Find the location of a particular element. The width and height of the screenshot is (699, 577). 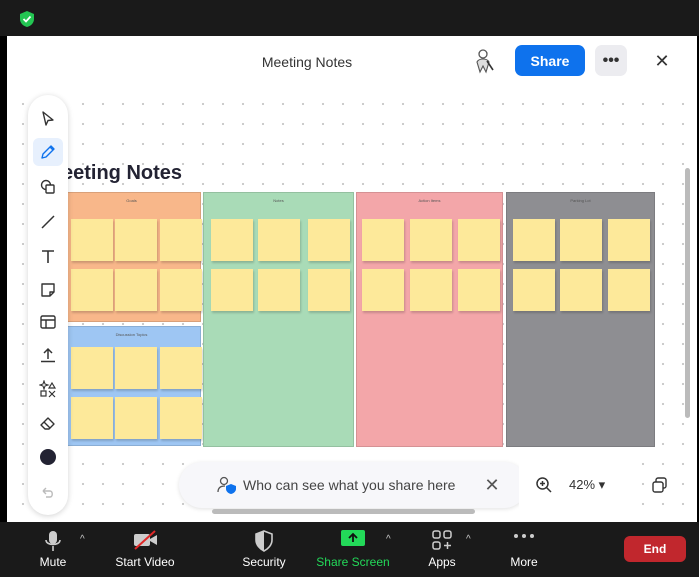

whiteboard-header: Meeting Notes Share ••• ✕ is located at coordinates (352, 62).